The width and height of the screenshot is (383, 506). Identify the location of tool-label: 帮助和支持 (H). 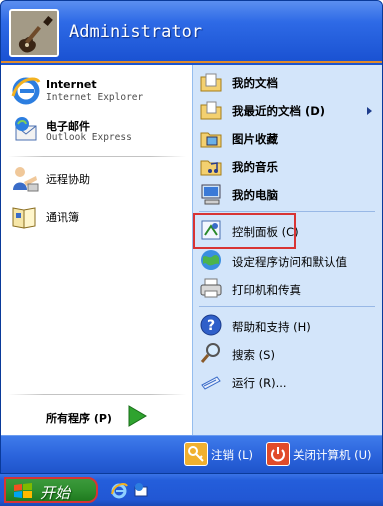
(271, 327).